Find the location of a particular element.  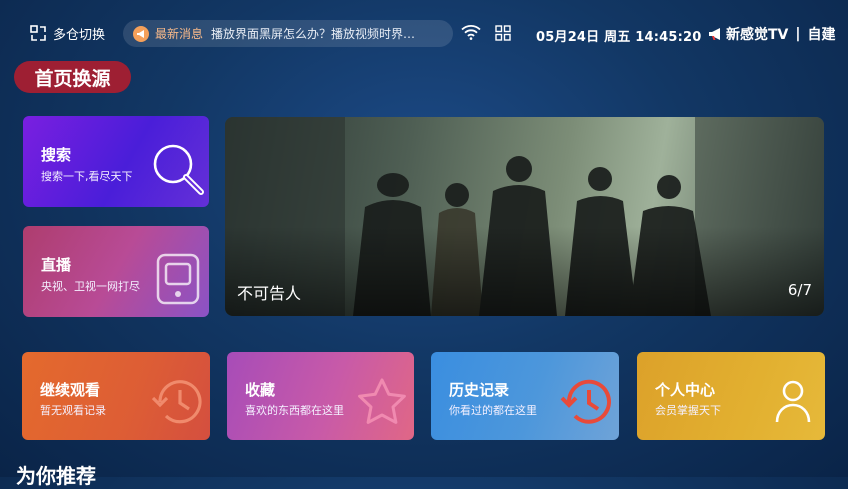

magnifier-icon is located at coordinates (178, 169).